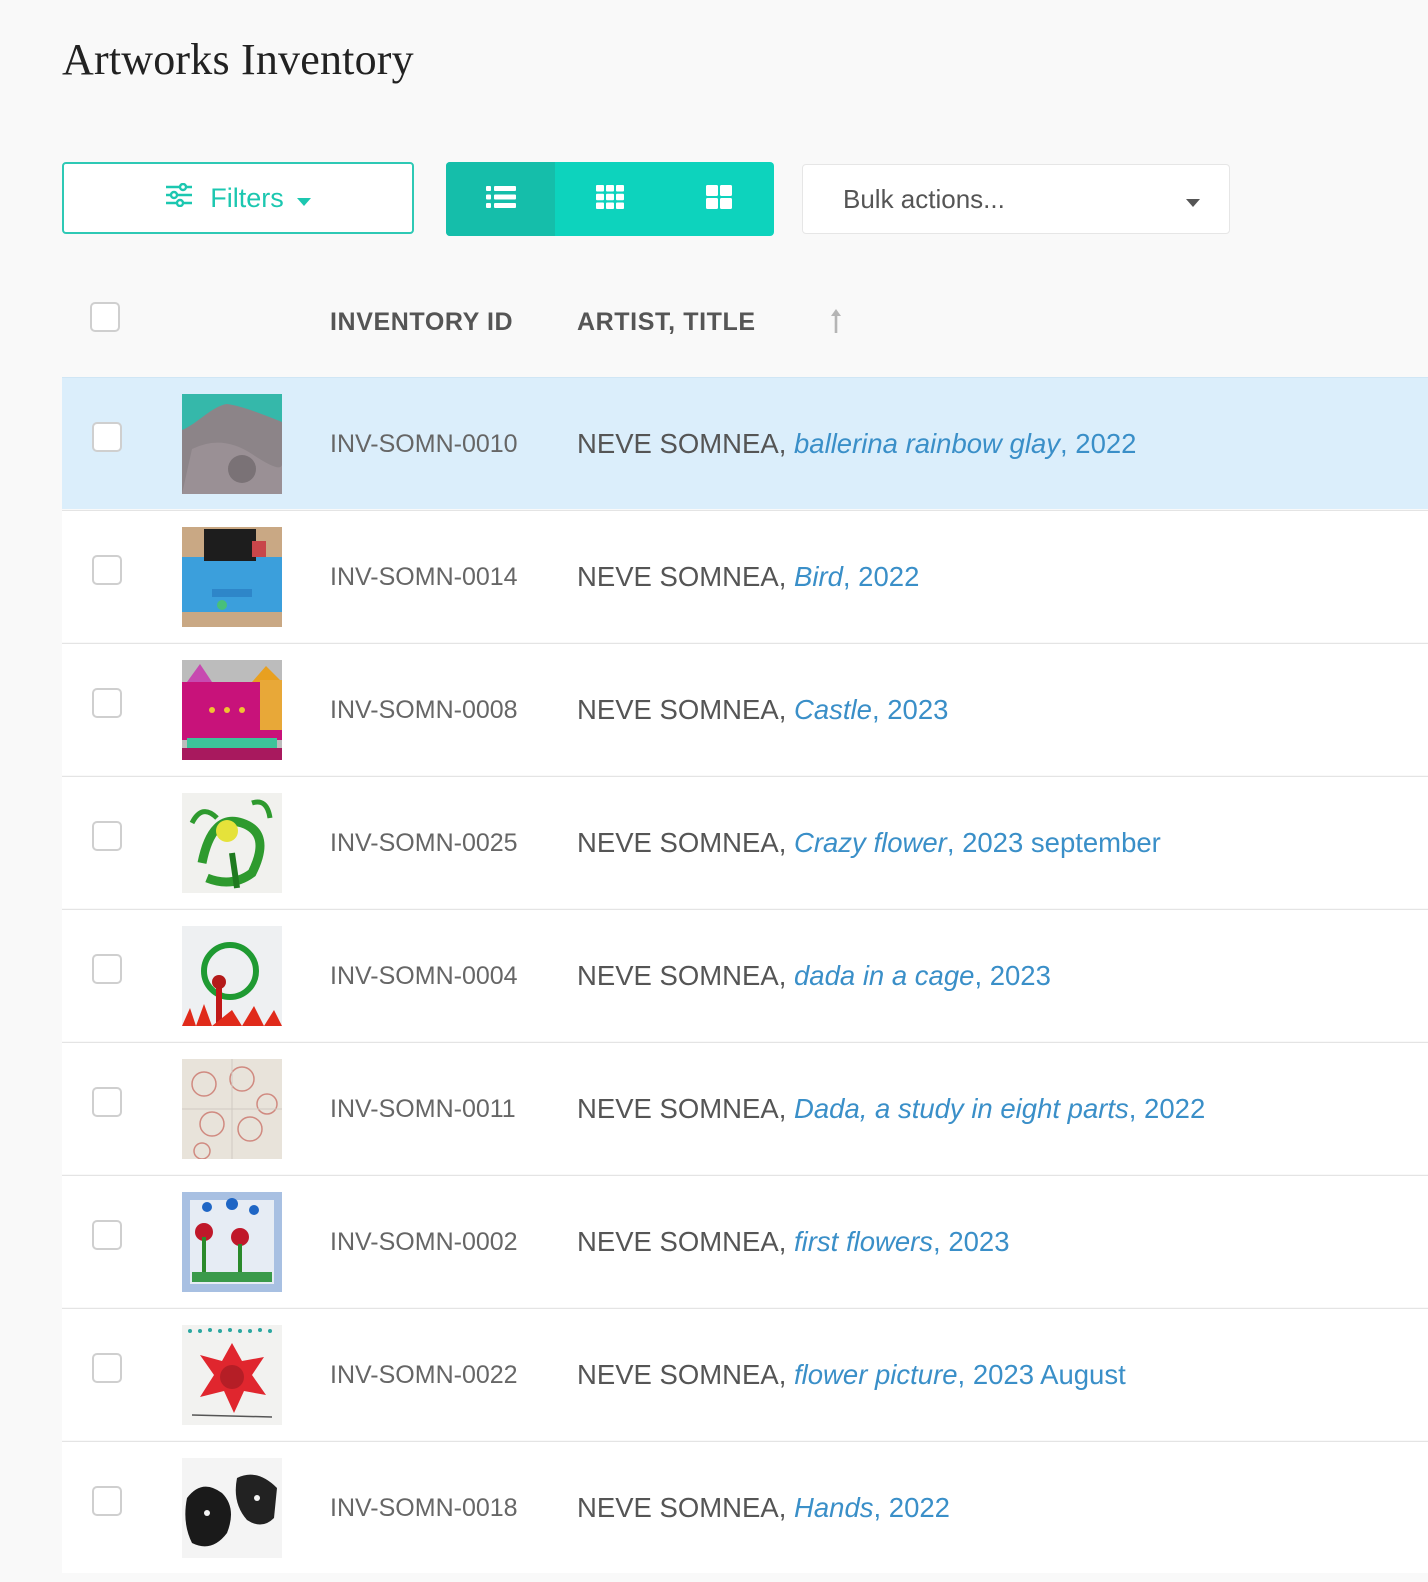 This screenshot has width=1428, height=1582. I want to click on artist-title: NEVE SOMNEA, dada in a cage, 2023, so click(814, 976).